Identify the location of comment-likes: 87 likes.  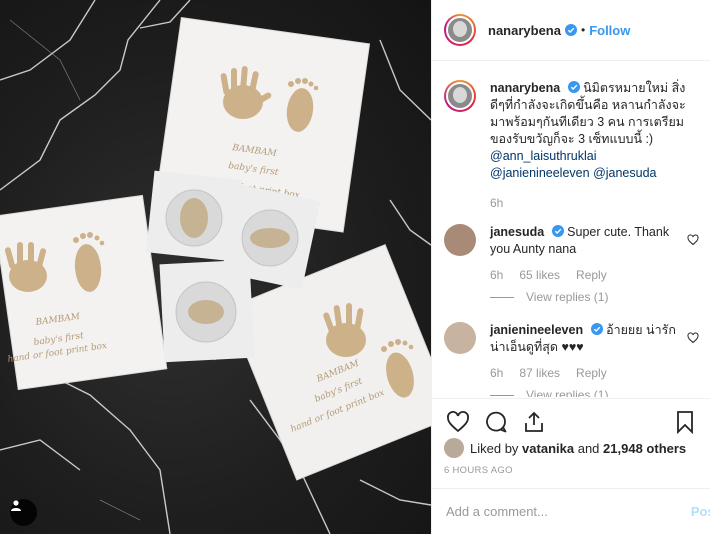
(539, 373).